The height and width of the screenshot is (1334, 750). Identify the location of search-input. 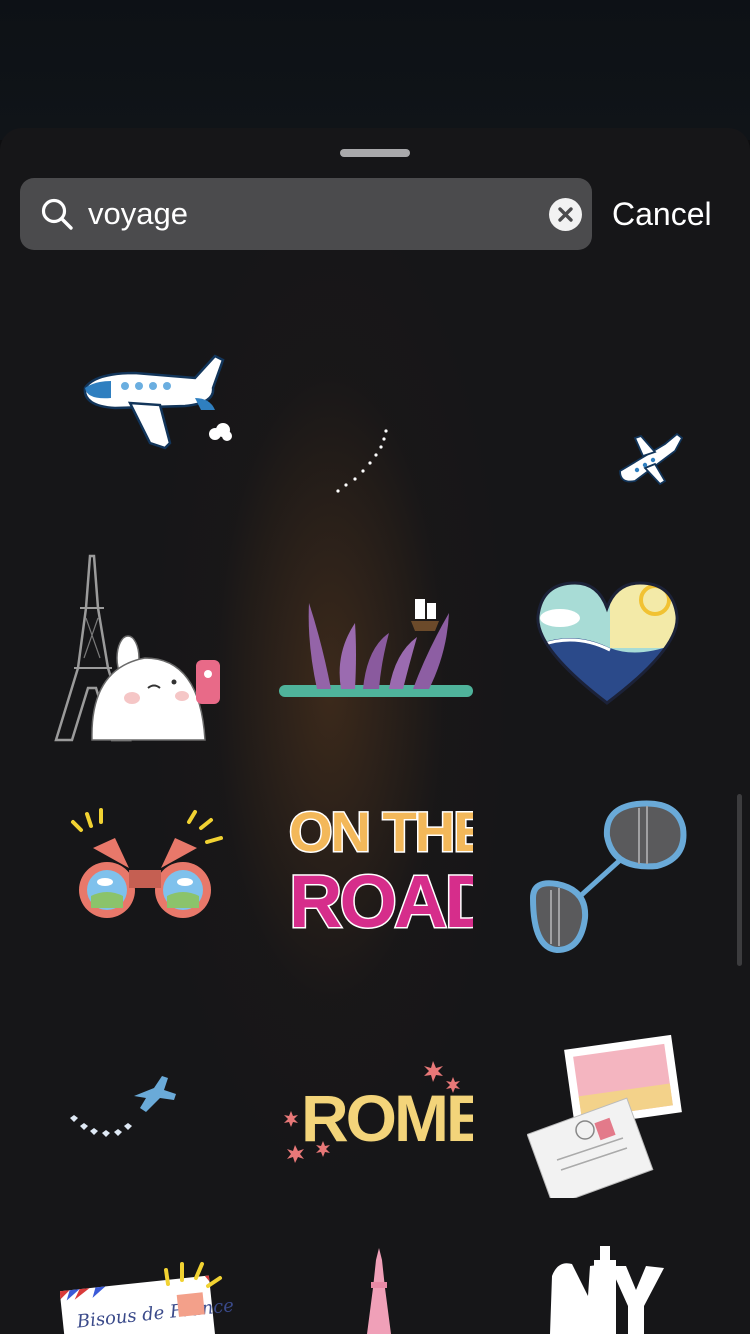
(308, 214).